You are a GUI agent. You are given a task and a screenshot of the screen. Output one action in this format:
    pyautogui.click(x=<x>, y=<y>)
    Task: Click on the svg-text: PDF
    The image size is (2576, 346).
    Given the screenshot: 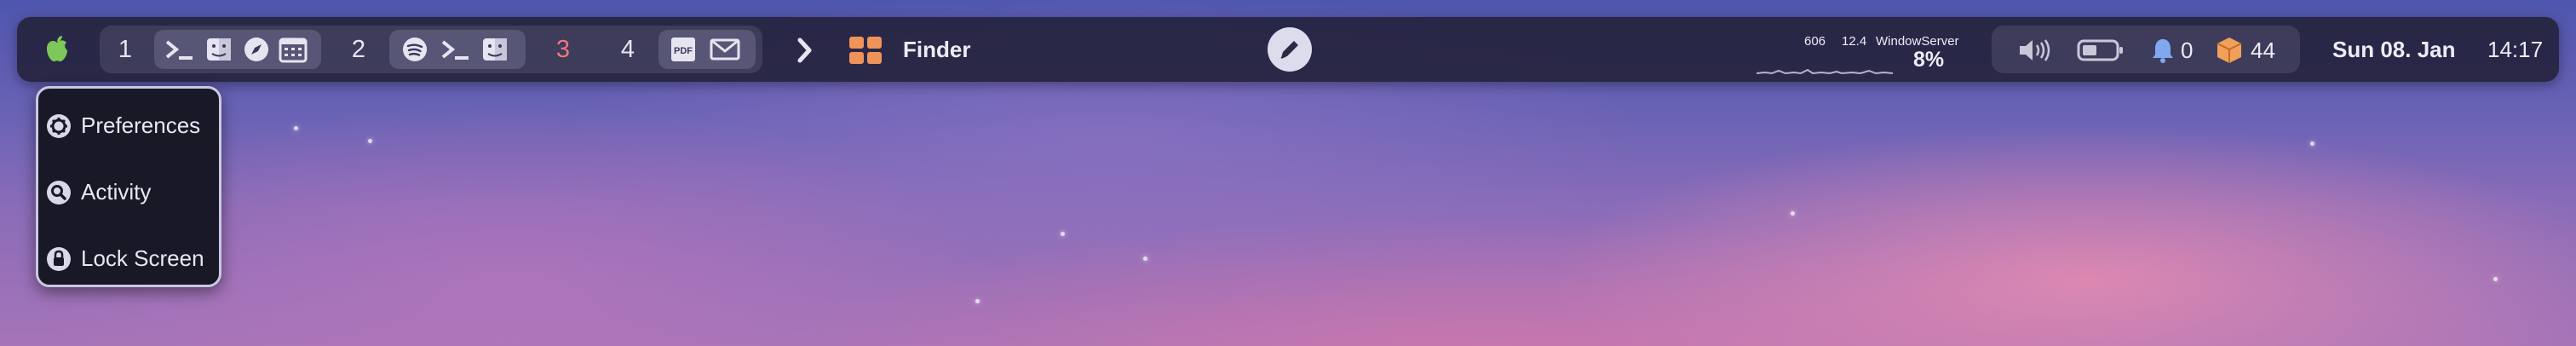 What is the action you would take?
    pyautogui.click(x=684, y=51)
    